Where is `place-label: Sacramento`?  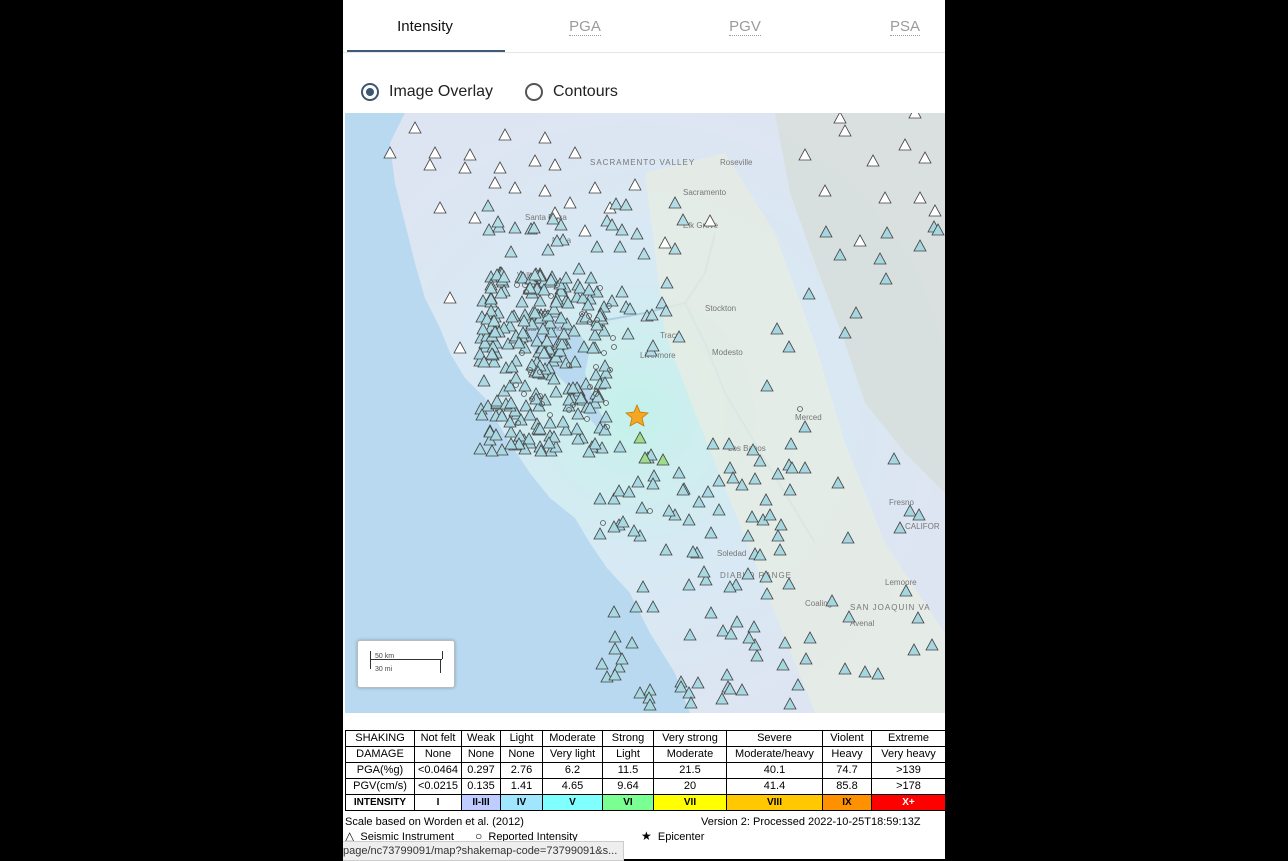
place-label: Sacramento is located at coordinates (705, 192).